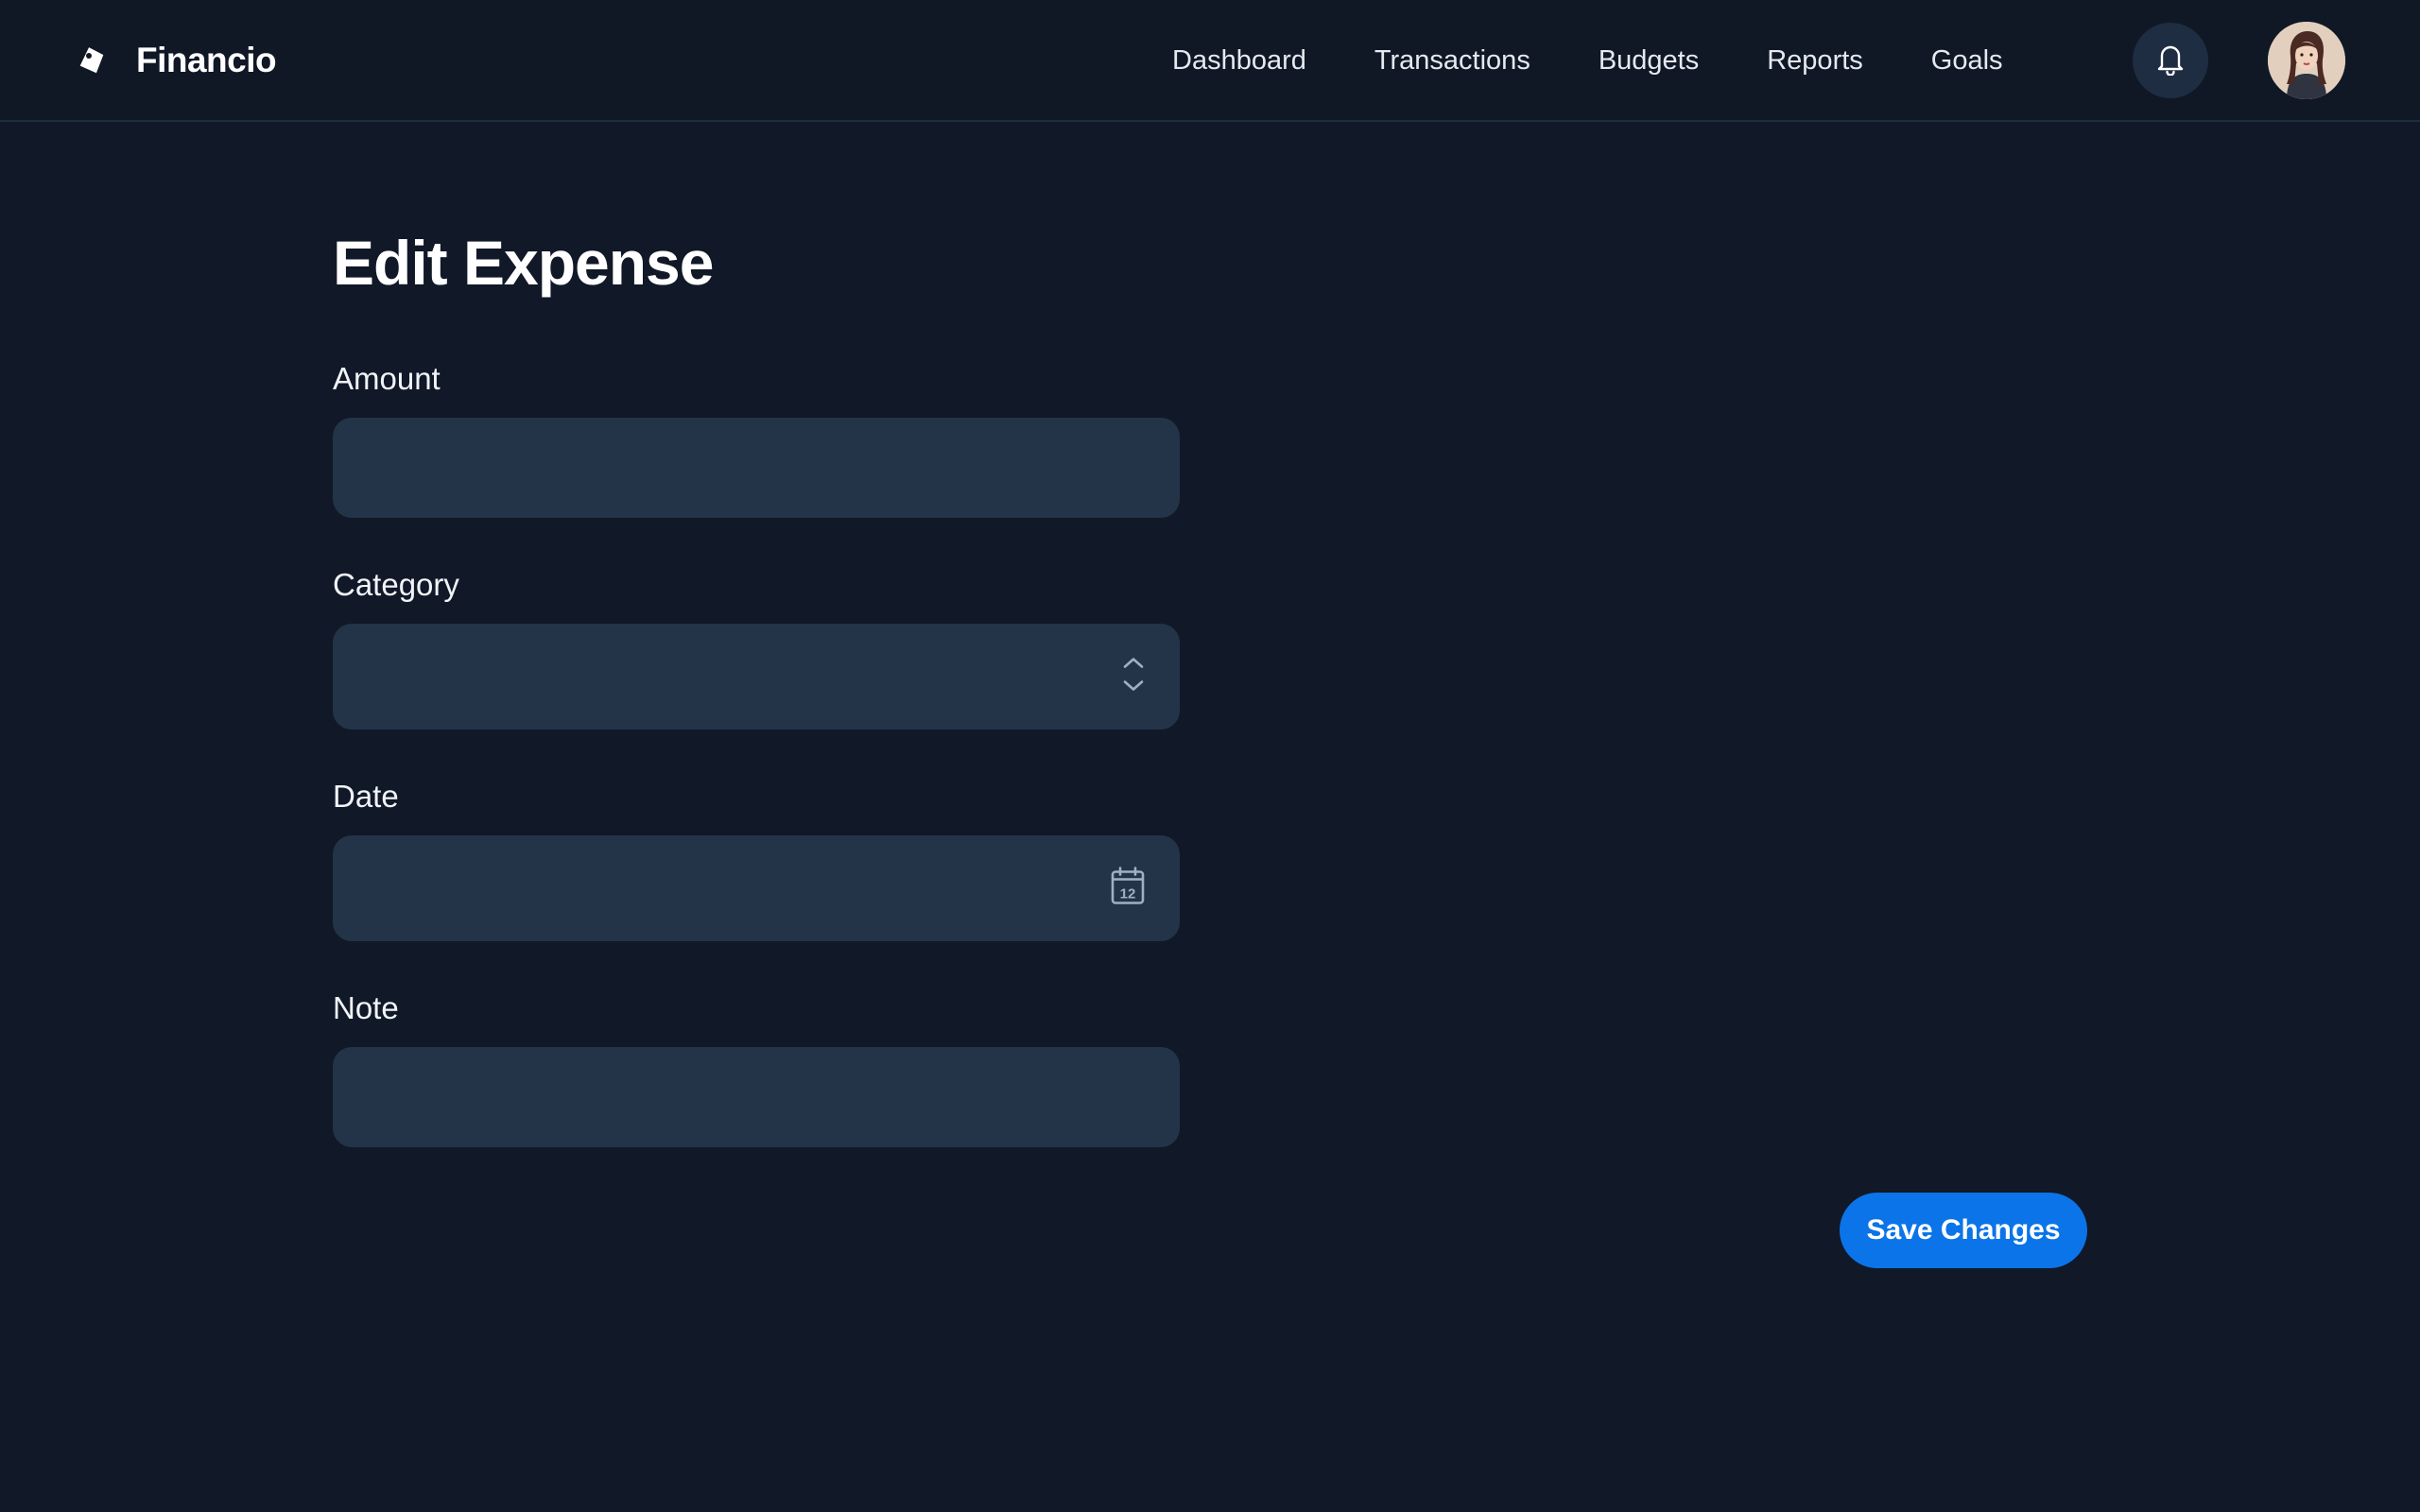 The image size is (2420, 1512). What do you see at coordinates (1649, 61) in the screenshot?
I see `nav-item-budgets: Budgets` at bounding box center [1649, 61].